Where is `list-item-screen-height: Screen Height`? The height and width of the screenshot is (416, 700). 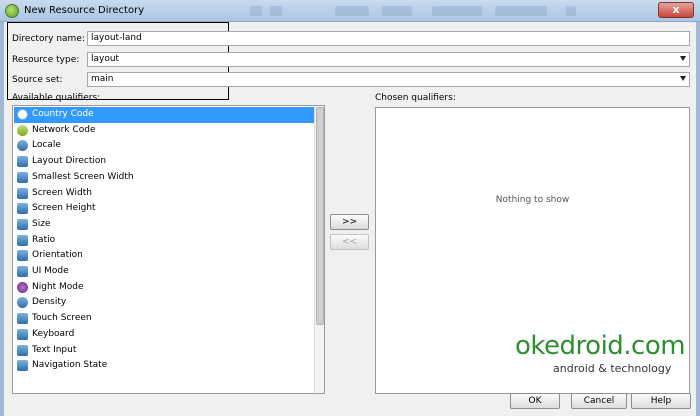
list-item-screen-height: Screen Height is located at coordinates (164, 209).